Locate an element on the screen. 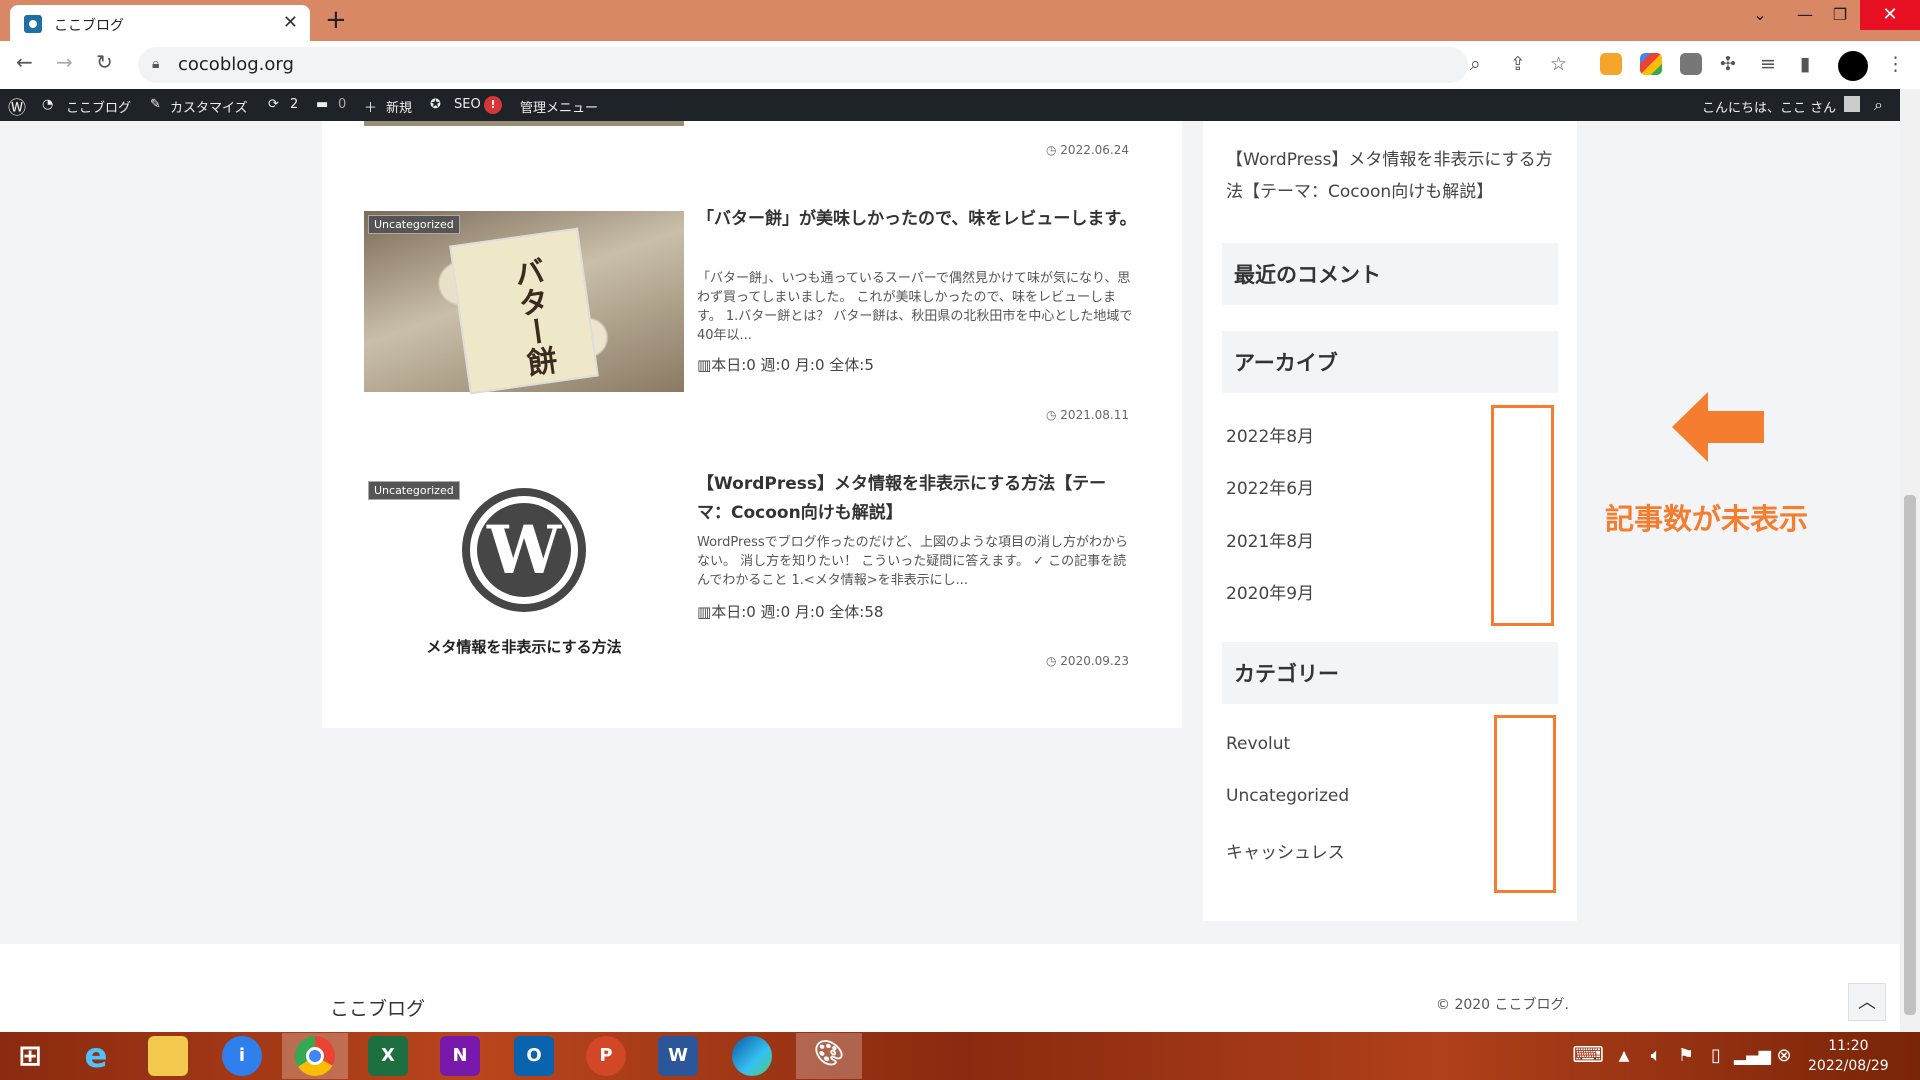 Image resolution: width=1920 pixels, height=1080 pixels. post-stats: ▥本日:0 週:0 月:0 全体:58 is located at coordinates (790, 612).